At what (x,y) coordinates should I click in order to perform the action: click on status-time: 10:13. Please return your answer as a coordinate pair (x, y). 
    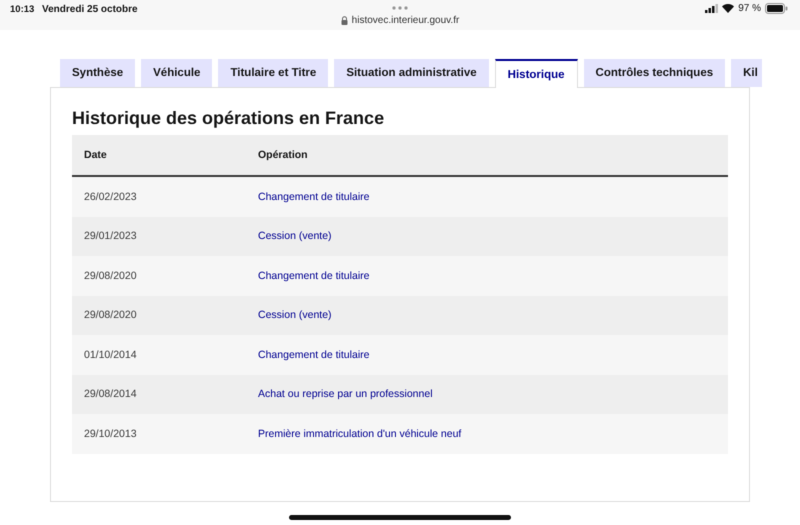
    Looking at the image, I should click on (22, 9).